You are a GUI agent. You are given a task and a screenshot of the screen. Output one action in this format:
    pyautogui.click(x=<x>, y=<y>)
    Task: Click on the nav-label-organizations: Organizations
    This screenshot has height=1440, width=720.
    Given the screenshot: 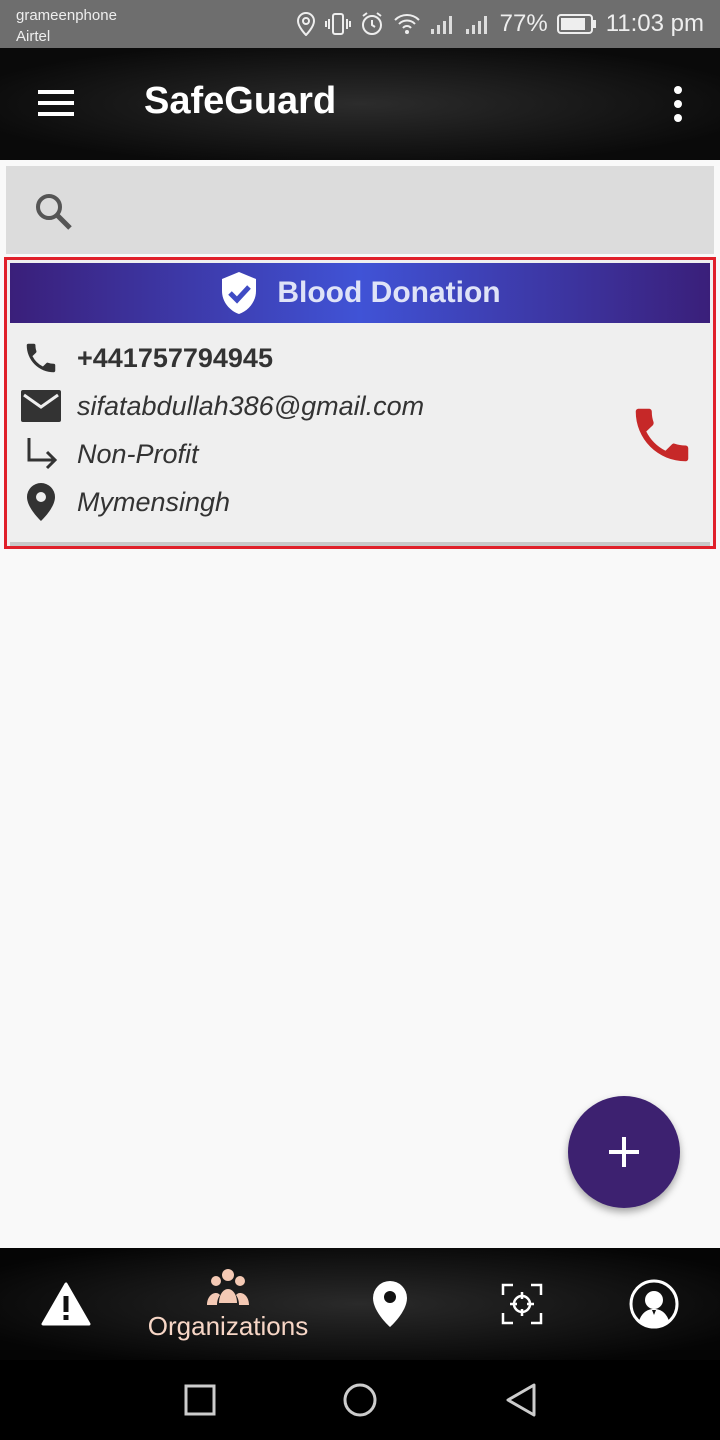 What is the action you would take?
    pyautogui.click(x=228, y=1325)
    